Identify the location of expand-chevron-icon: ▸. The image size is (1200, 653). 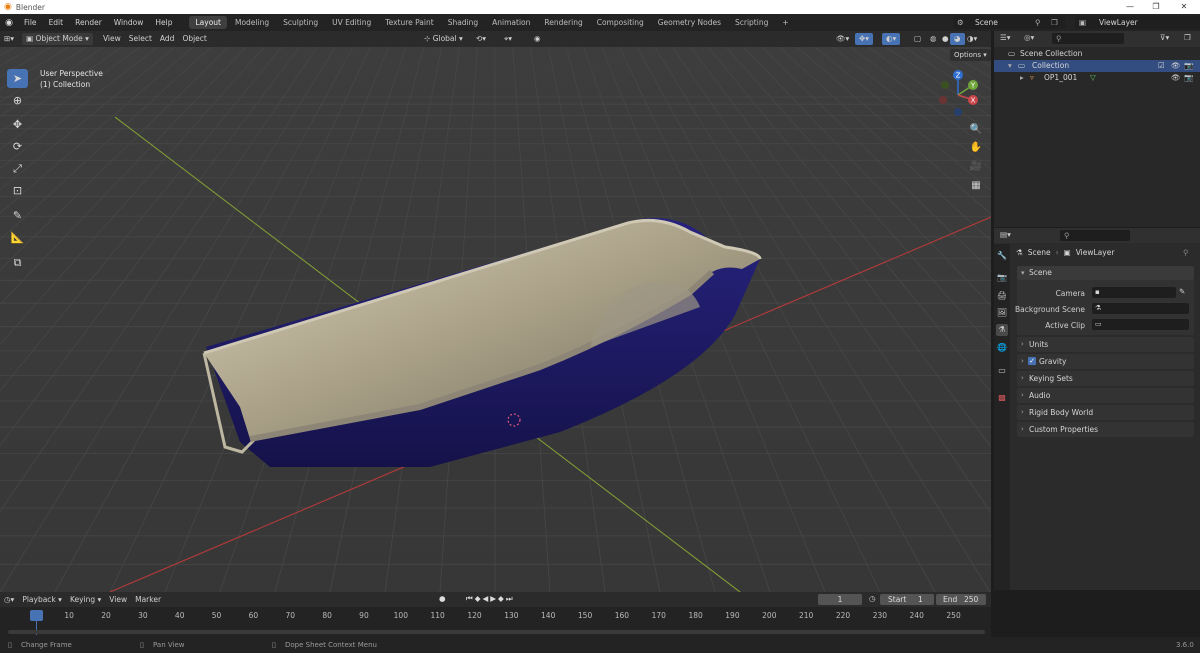
(1022, 78).